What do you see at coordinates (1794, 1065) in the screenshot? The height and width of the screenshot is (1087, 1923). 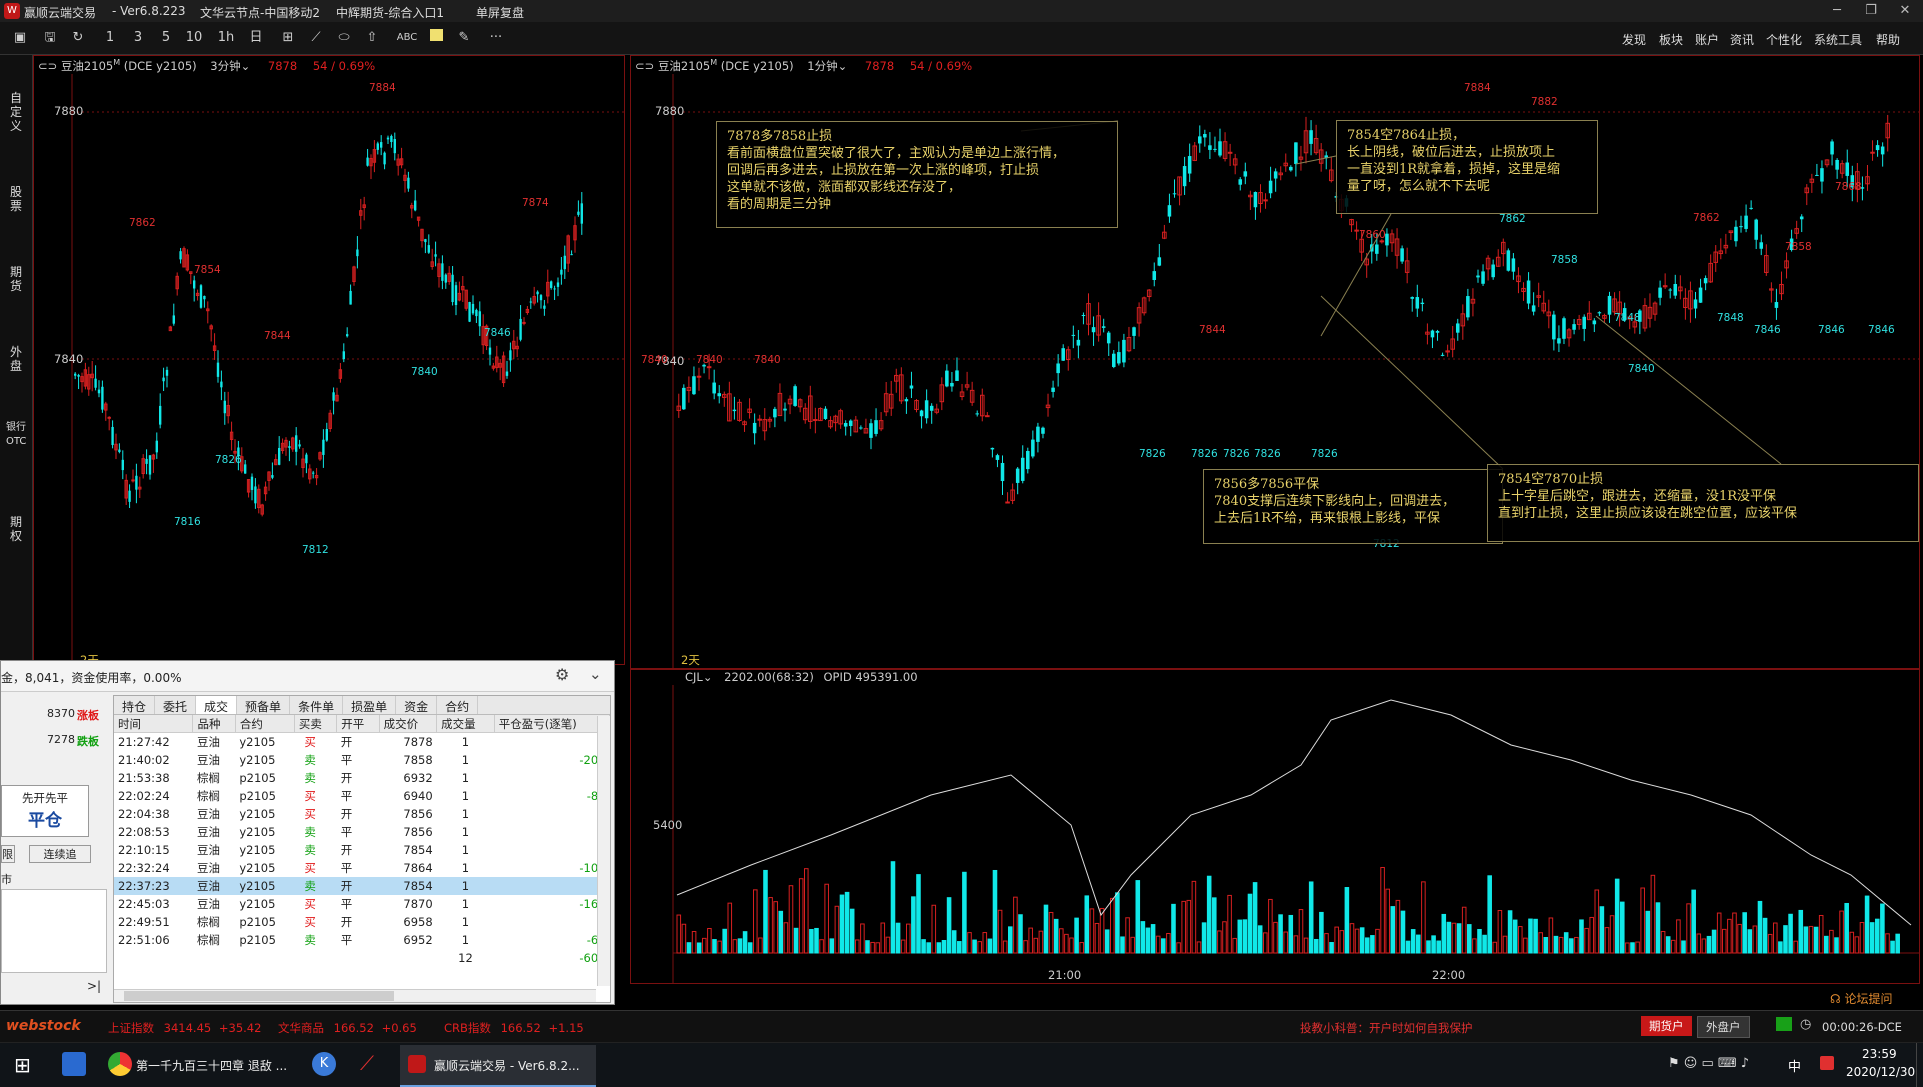 I see `ime-indicator: 中` at bounding box center [1794, 1065].